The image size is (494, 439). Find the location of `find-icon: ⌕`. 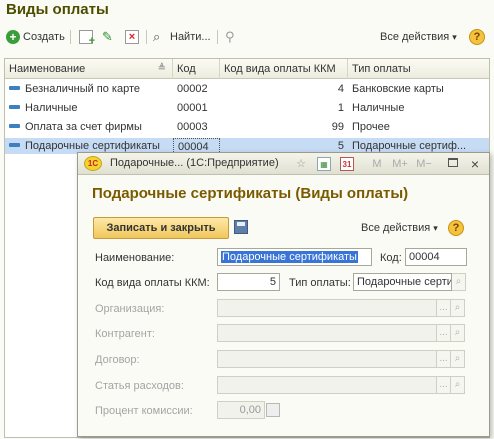

find-icon: ⌕ is located at coordinates (157, 36).